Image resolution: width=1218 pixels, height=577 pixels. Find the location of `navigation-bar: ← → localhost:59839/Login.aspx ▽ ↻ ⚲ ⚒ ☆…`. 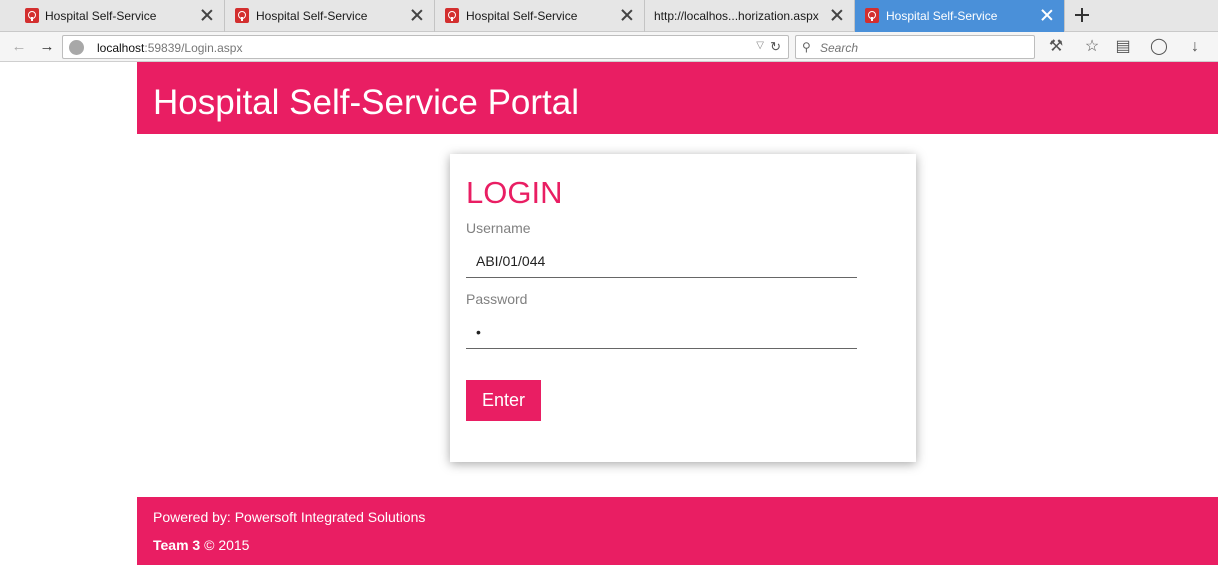

navigation-bar: ← → localhost:59839/Login.aspx ▽ ↻ ⚲ ⚒ ☆… is located at coordinates (609, 47).